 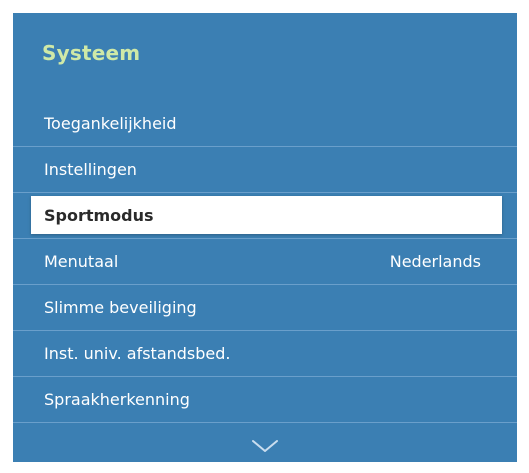 What do you see at coordinates (265, 216) in the screenshot?
I see `menu-item-sportmodus: Sportmodus` at bounding box center [265, 216].